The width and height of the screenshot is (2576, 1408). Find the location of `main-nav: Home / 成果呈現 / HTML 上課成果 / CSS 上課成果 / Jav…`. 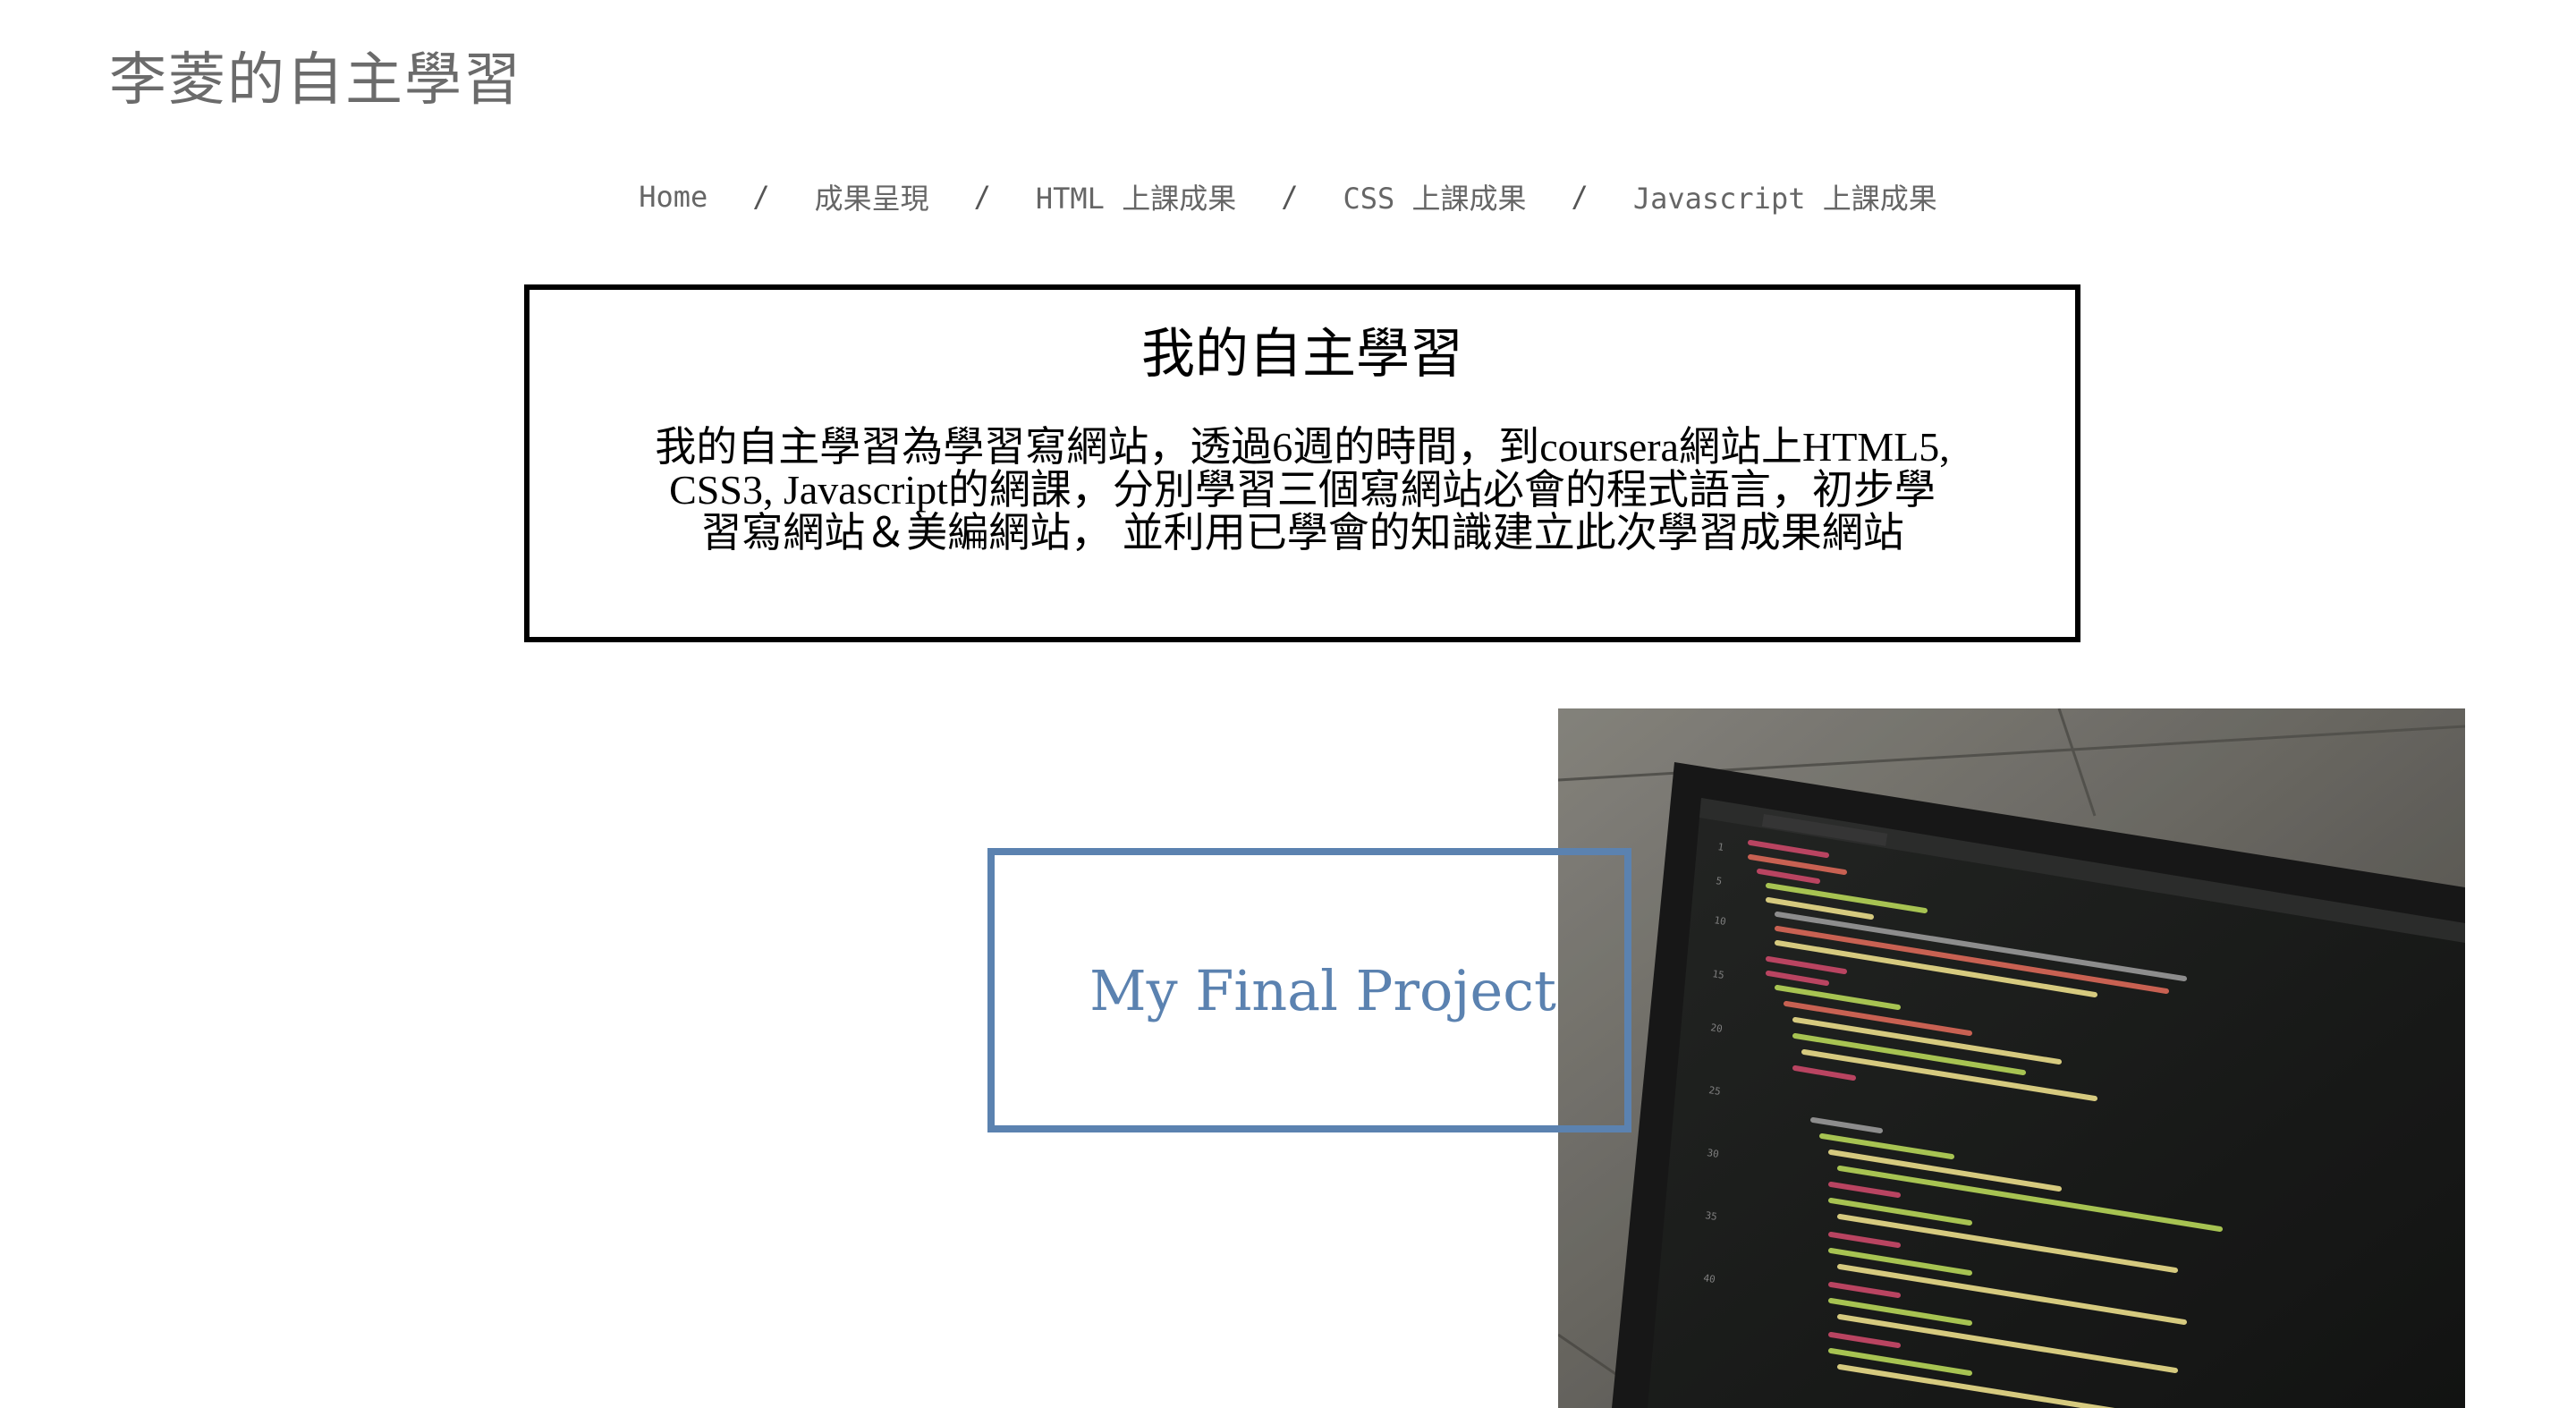

main-nav: Home / 成果呈現 / HTML 上課成果 / CSS 上課成果 / Jav… is located at coordinates (1288, 197).